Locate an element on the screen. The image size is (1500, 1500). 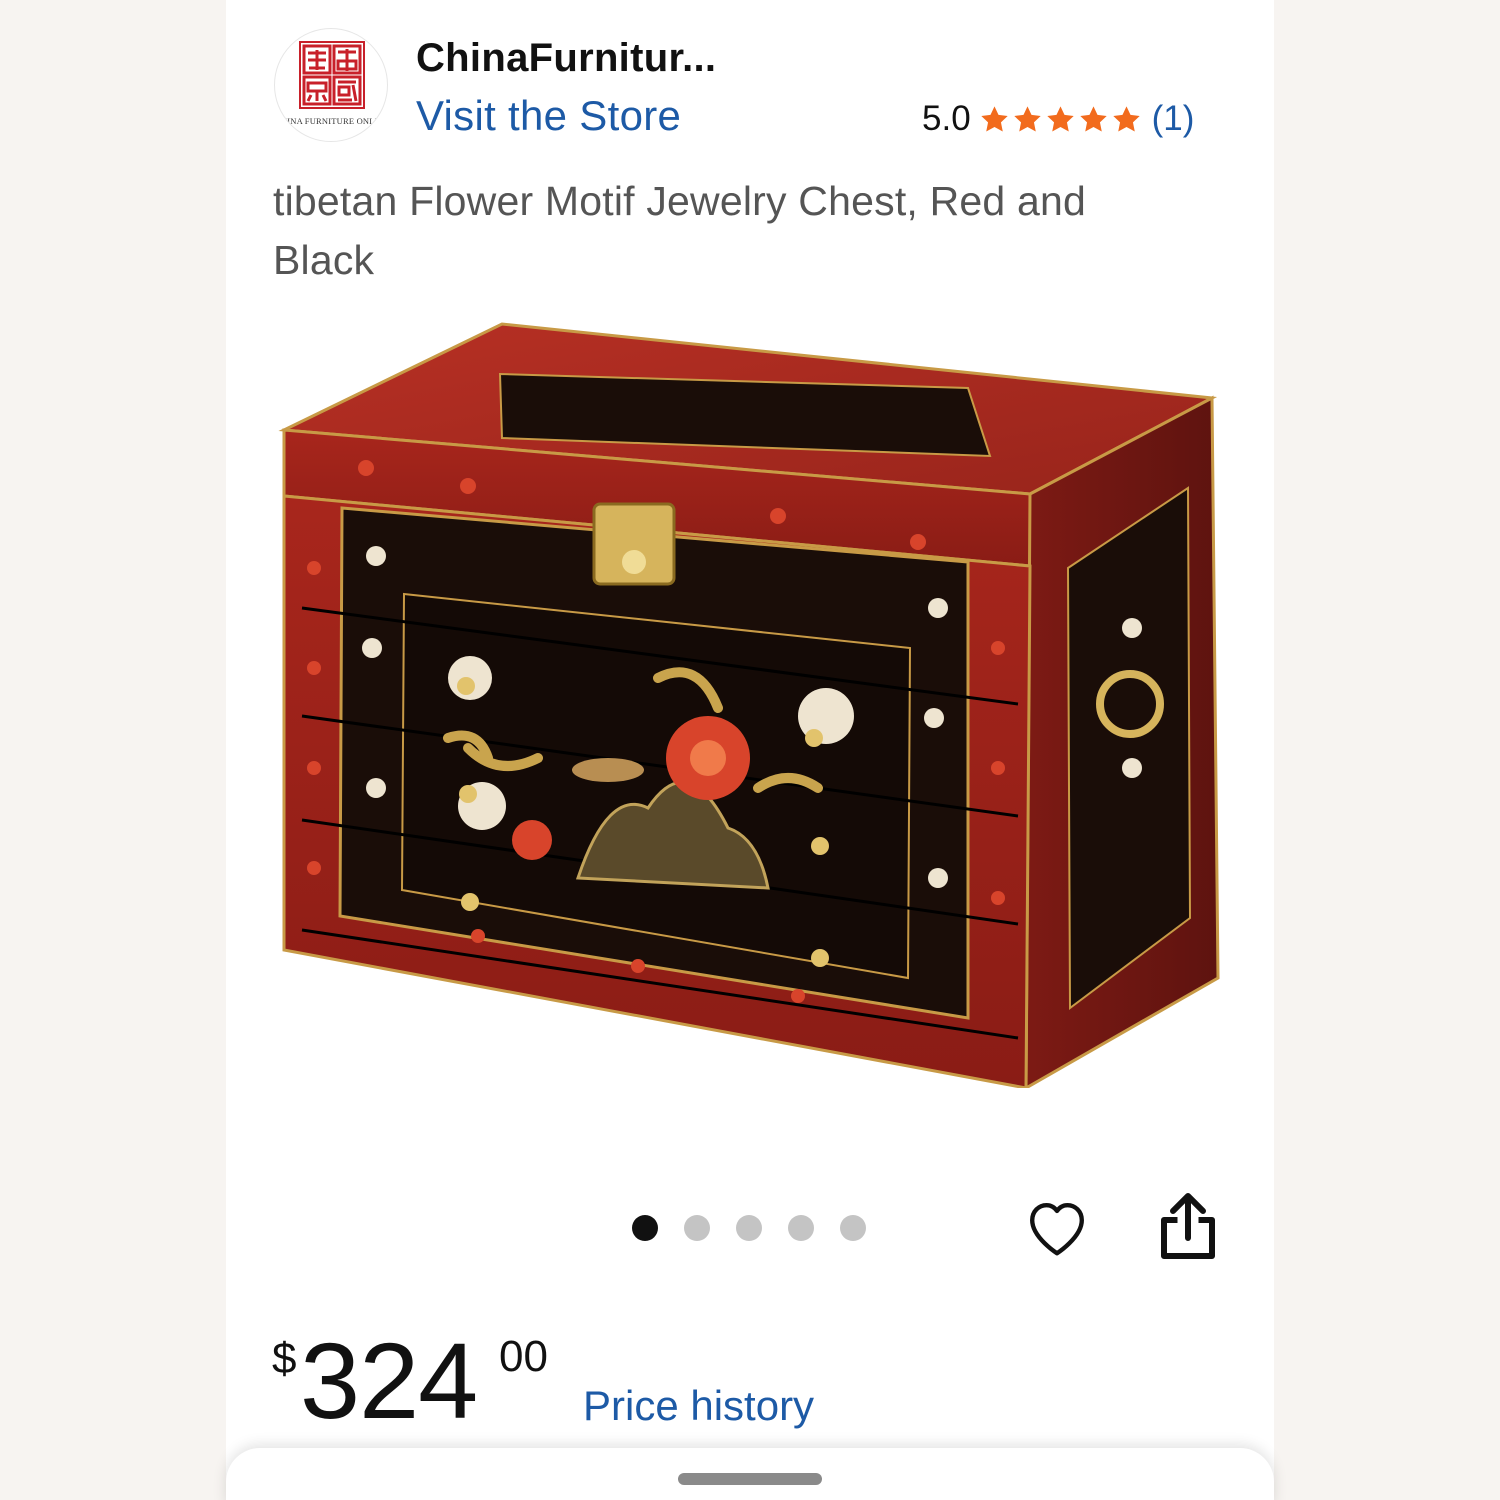
sheet-drag-handle is located at coordinates (750, 1479).